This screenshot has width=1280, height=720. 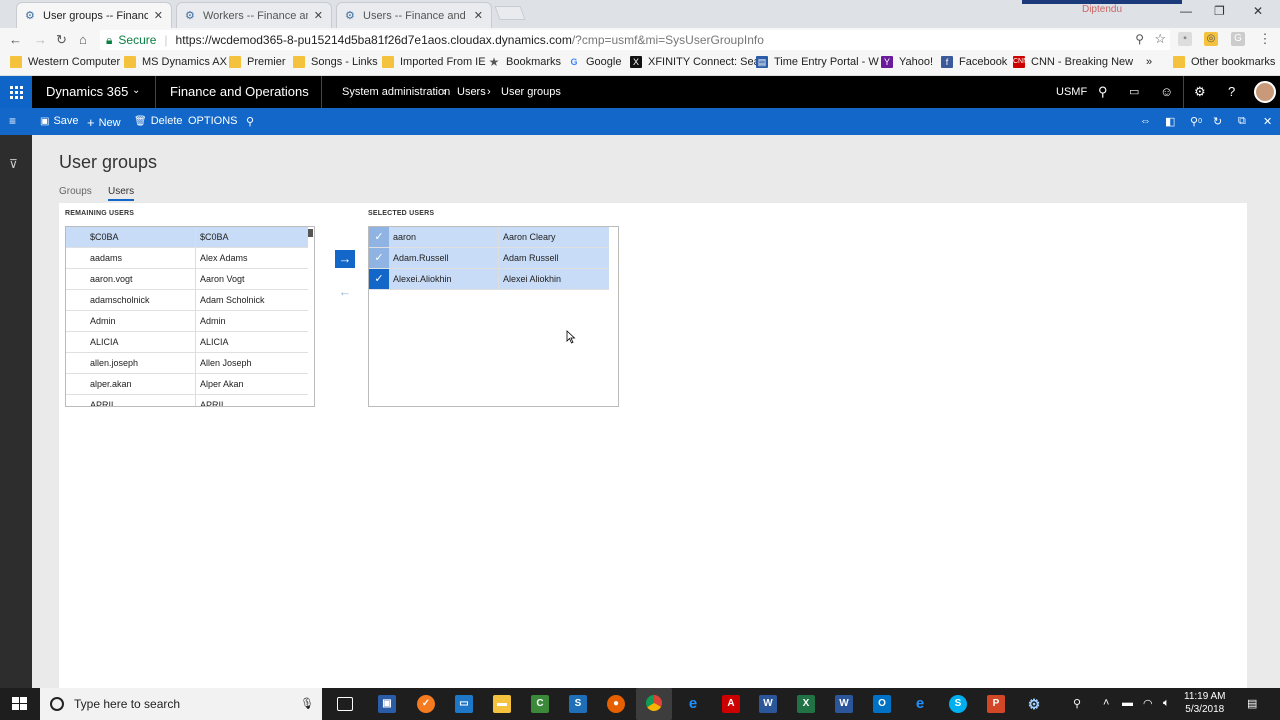 What do you see at coordinates (510, 13) in the screenshot?
I see `new-tab-button` at bounding box center [510, 13].